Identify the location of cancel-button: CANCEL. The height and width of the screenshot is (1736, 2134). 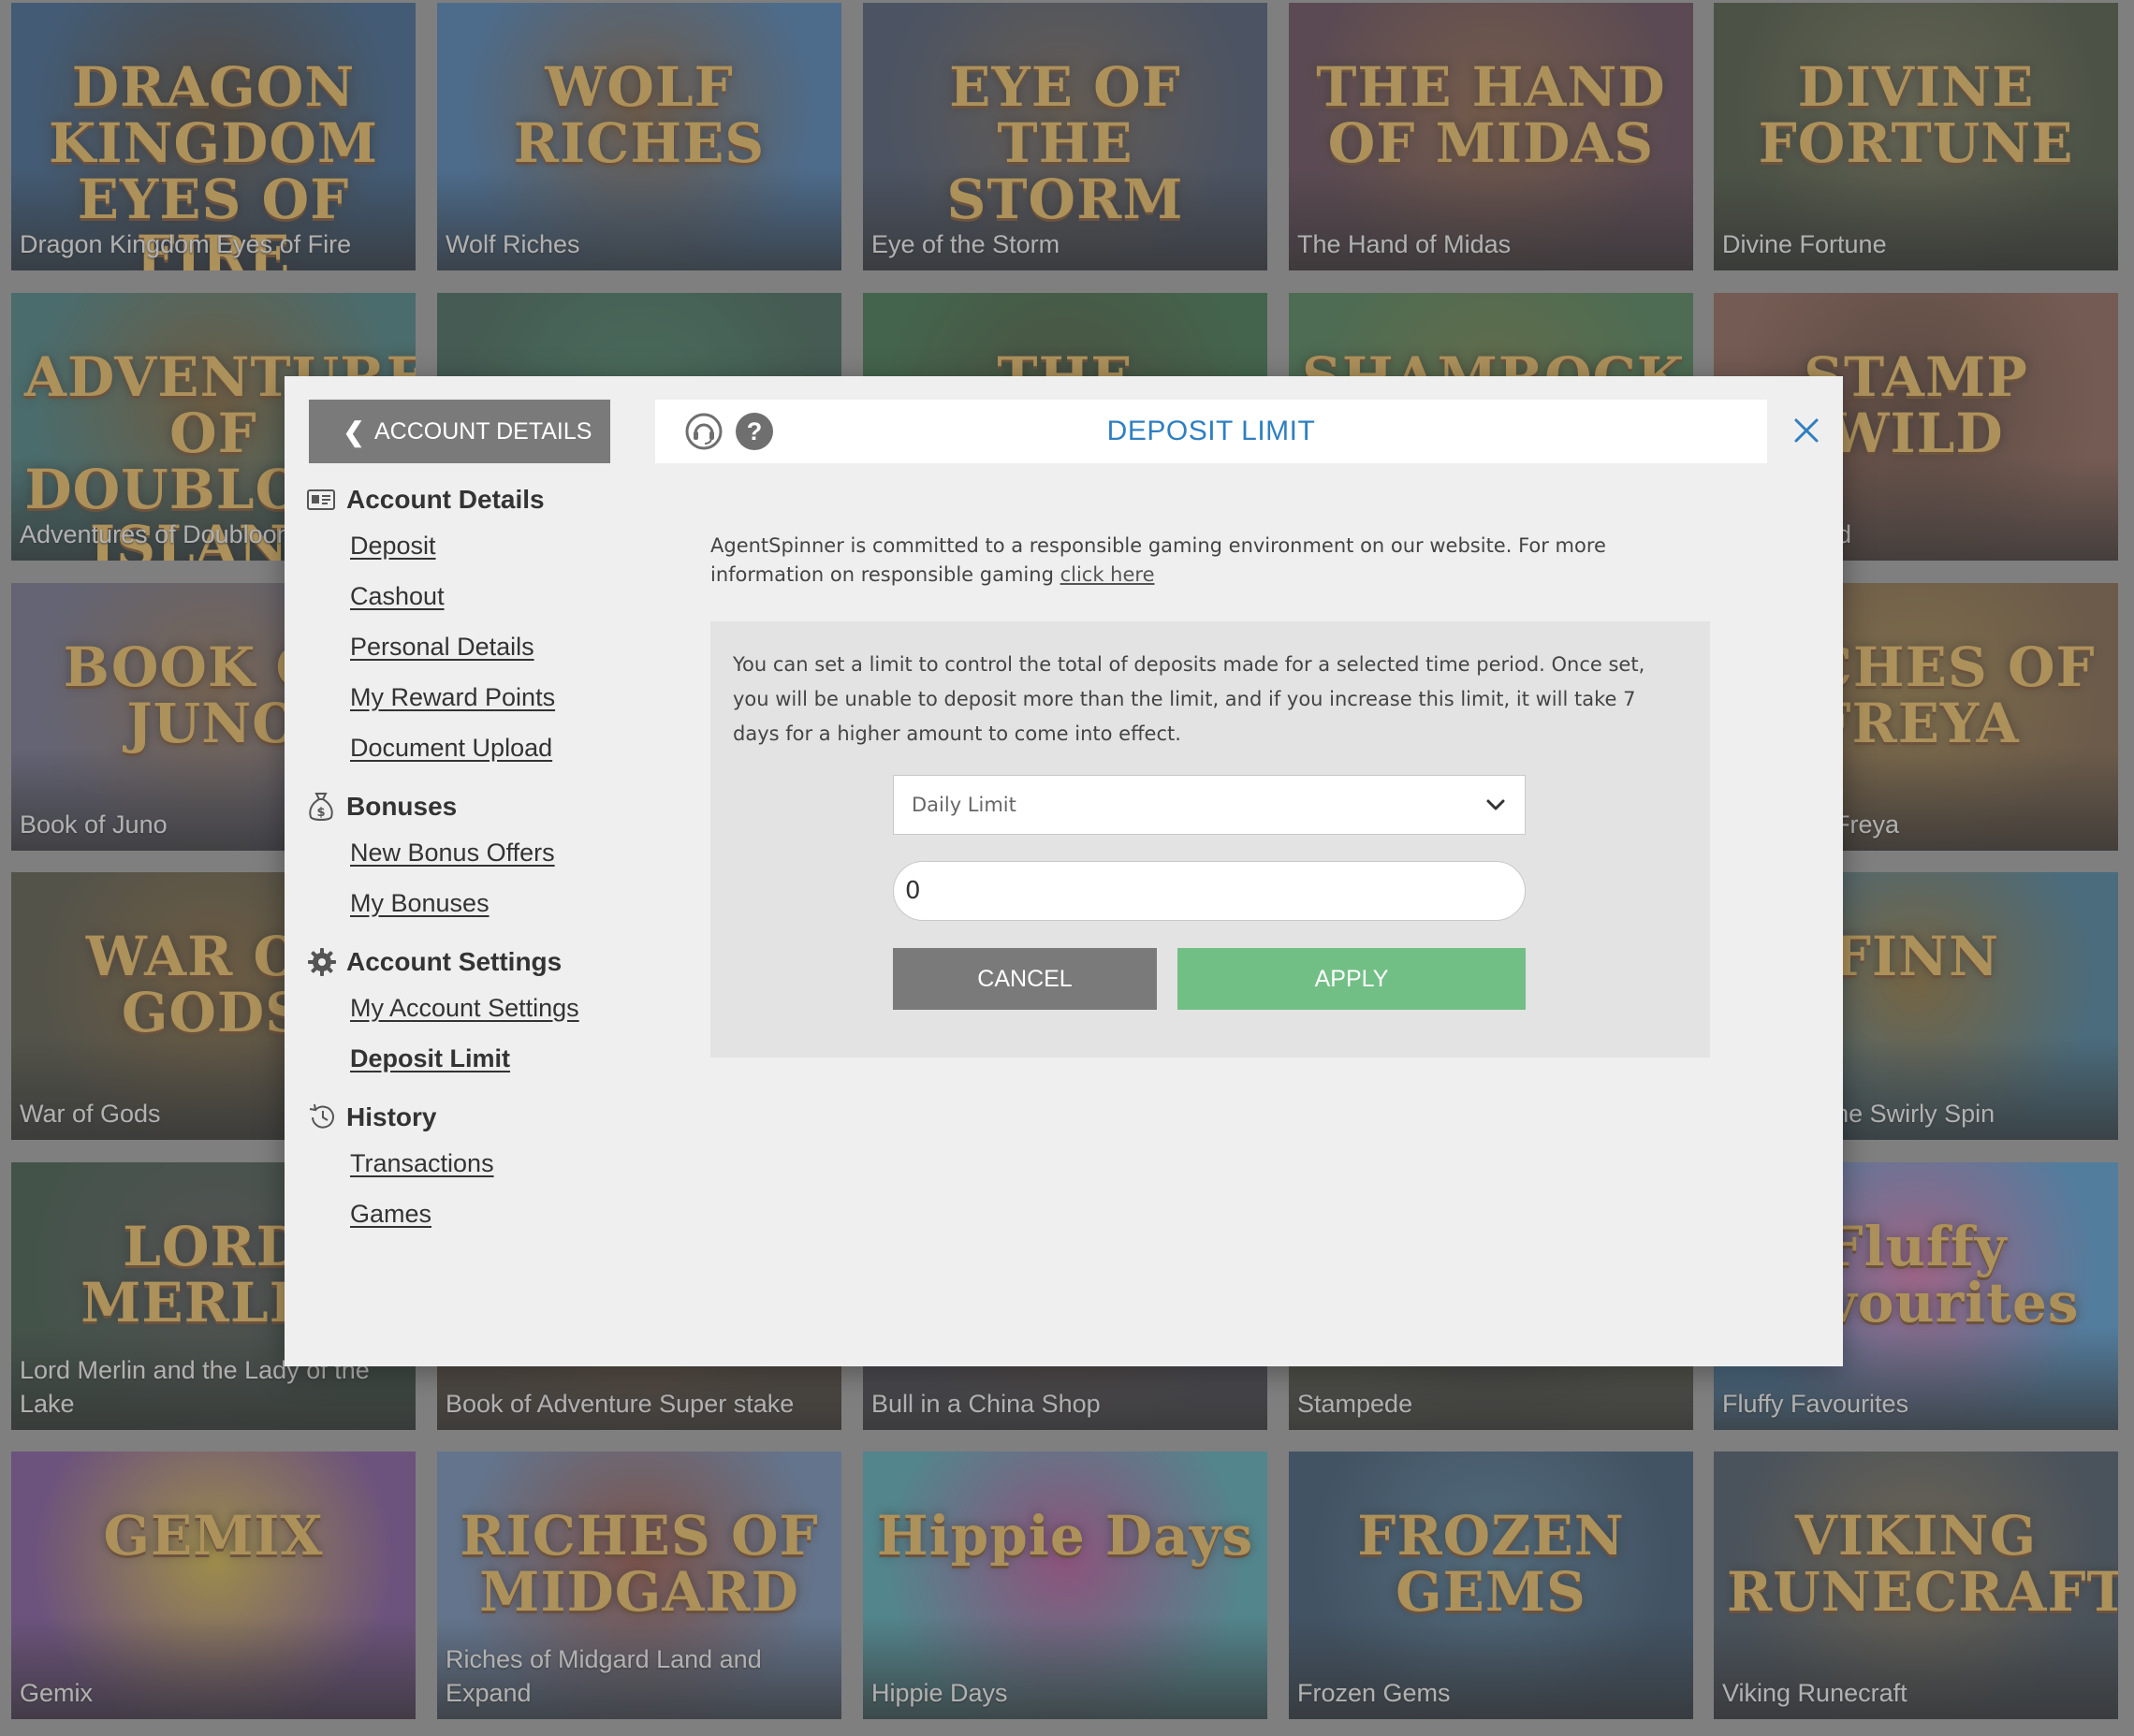
(1025, 979).